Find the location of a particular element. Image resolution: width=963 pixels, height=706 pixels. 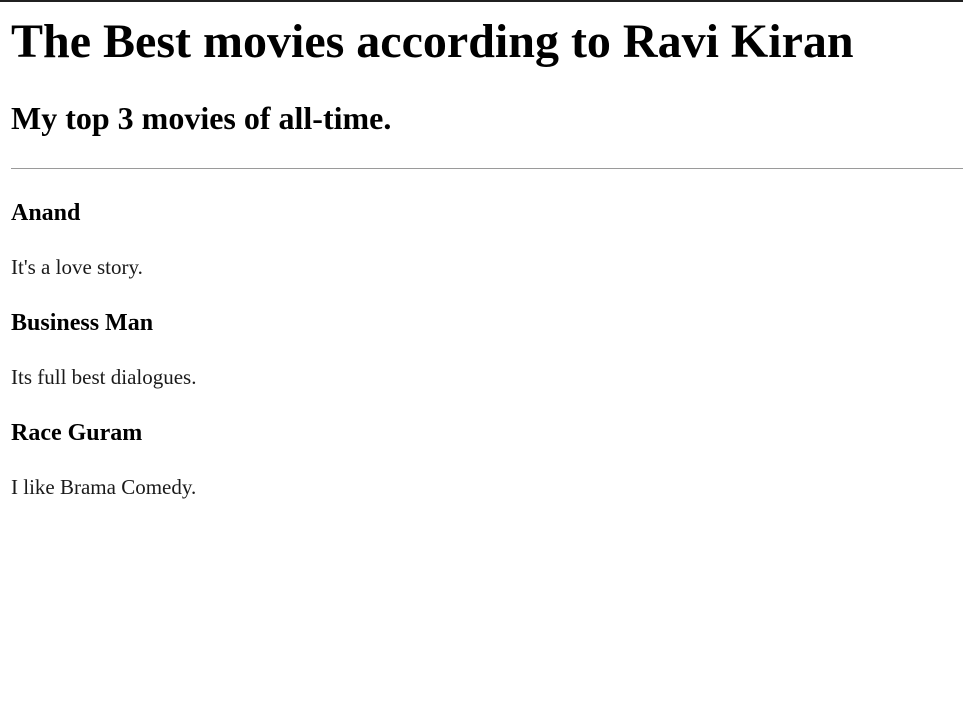

movie-description: I like Brama Comedy. is located at coordinates (104, 487).